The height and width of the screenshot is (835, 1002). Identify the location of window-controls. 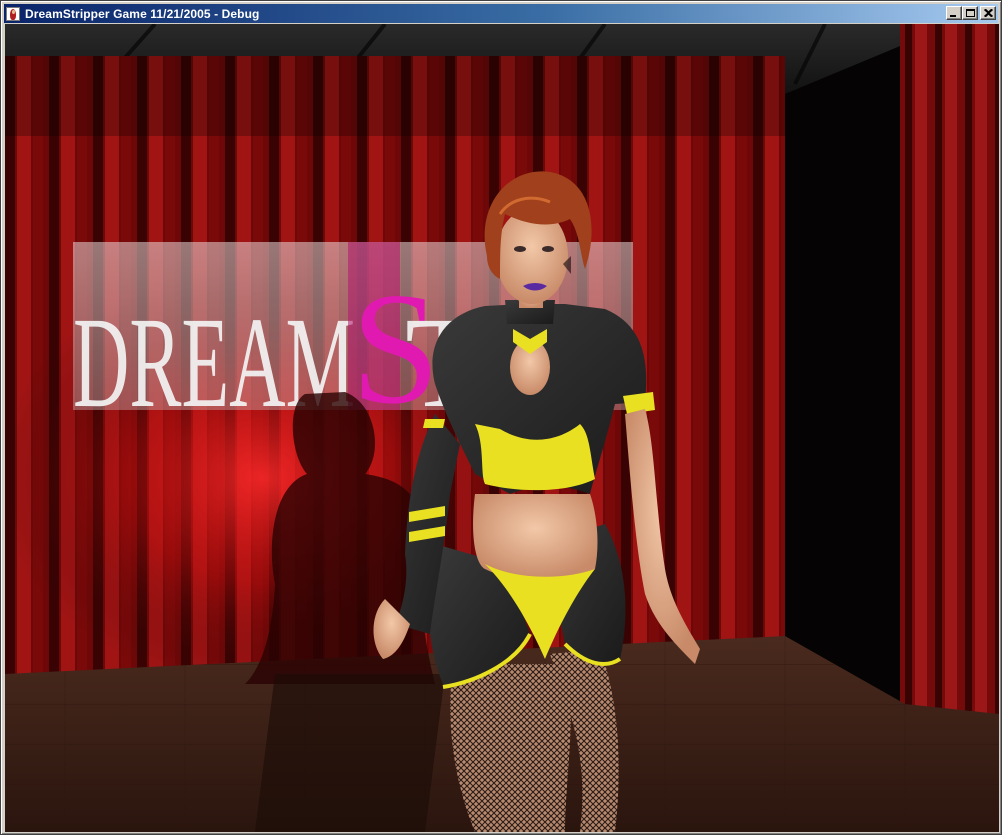
(971, 13).